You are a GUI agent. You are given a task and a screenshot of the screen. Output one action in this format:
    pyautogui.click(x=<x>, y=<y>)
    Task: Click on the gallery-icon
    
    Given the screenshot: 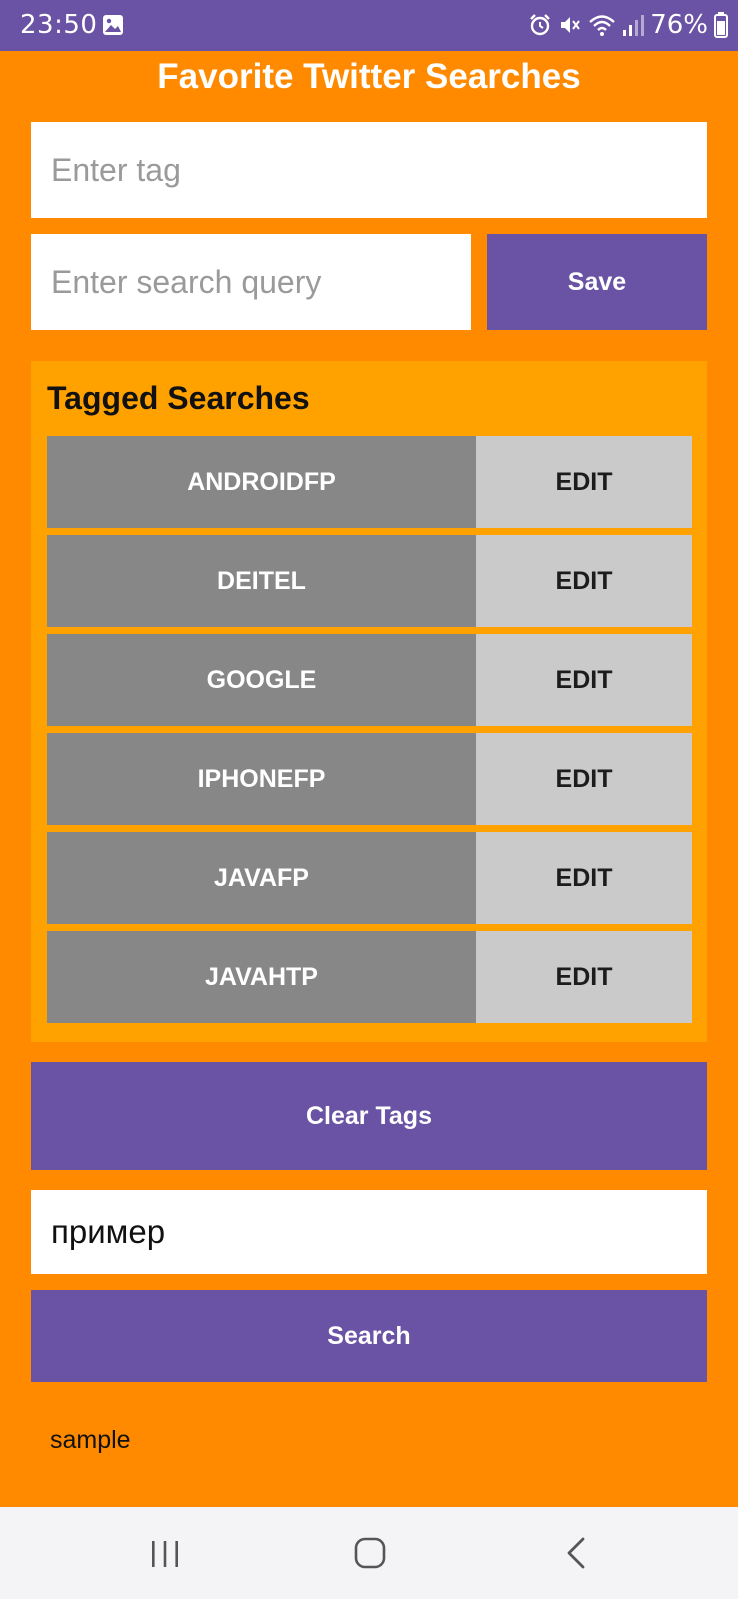 What is the action you would take?
    pyautogui.click(x=113, y=25)
    